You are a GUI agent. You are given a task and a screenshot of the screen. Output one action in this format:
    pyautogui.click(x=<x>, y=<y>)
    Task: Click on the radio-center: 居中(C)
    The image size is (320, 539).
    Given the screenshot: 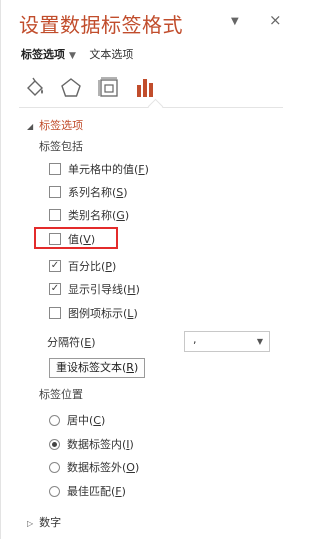 What is the action you would take?
    pyautogui.click(x=77, y=420)
    